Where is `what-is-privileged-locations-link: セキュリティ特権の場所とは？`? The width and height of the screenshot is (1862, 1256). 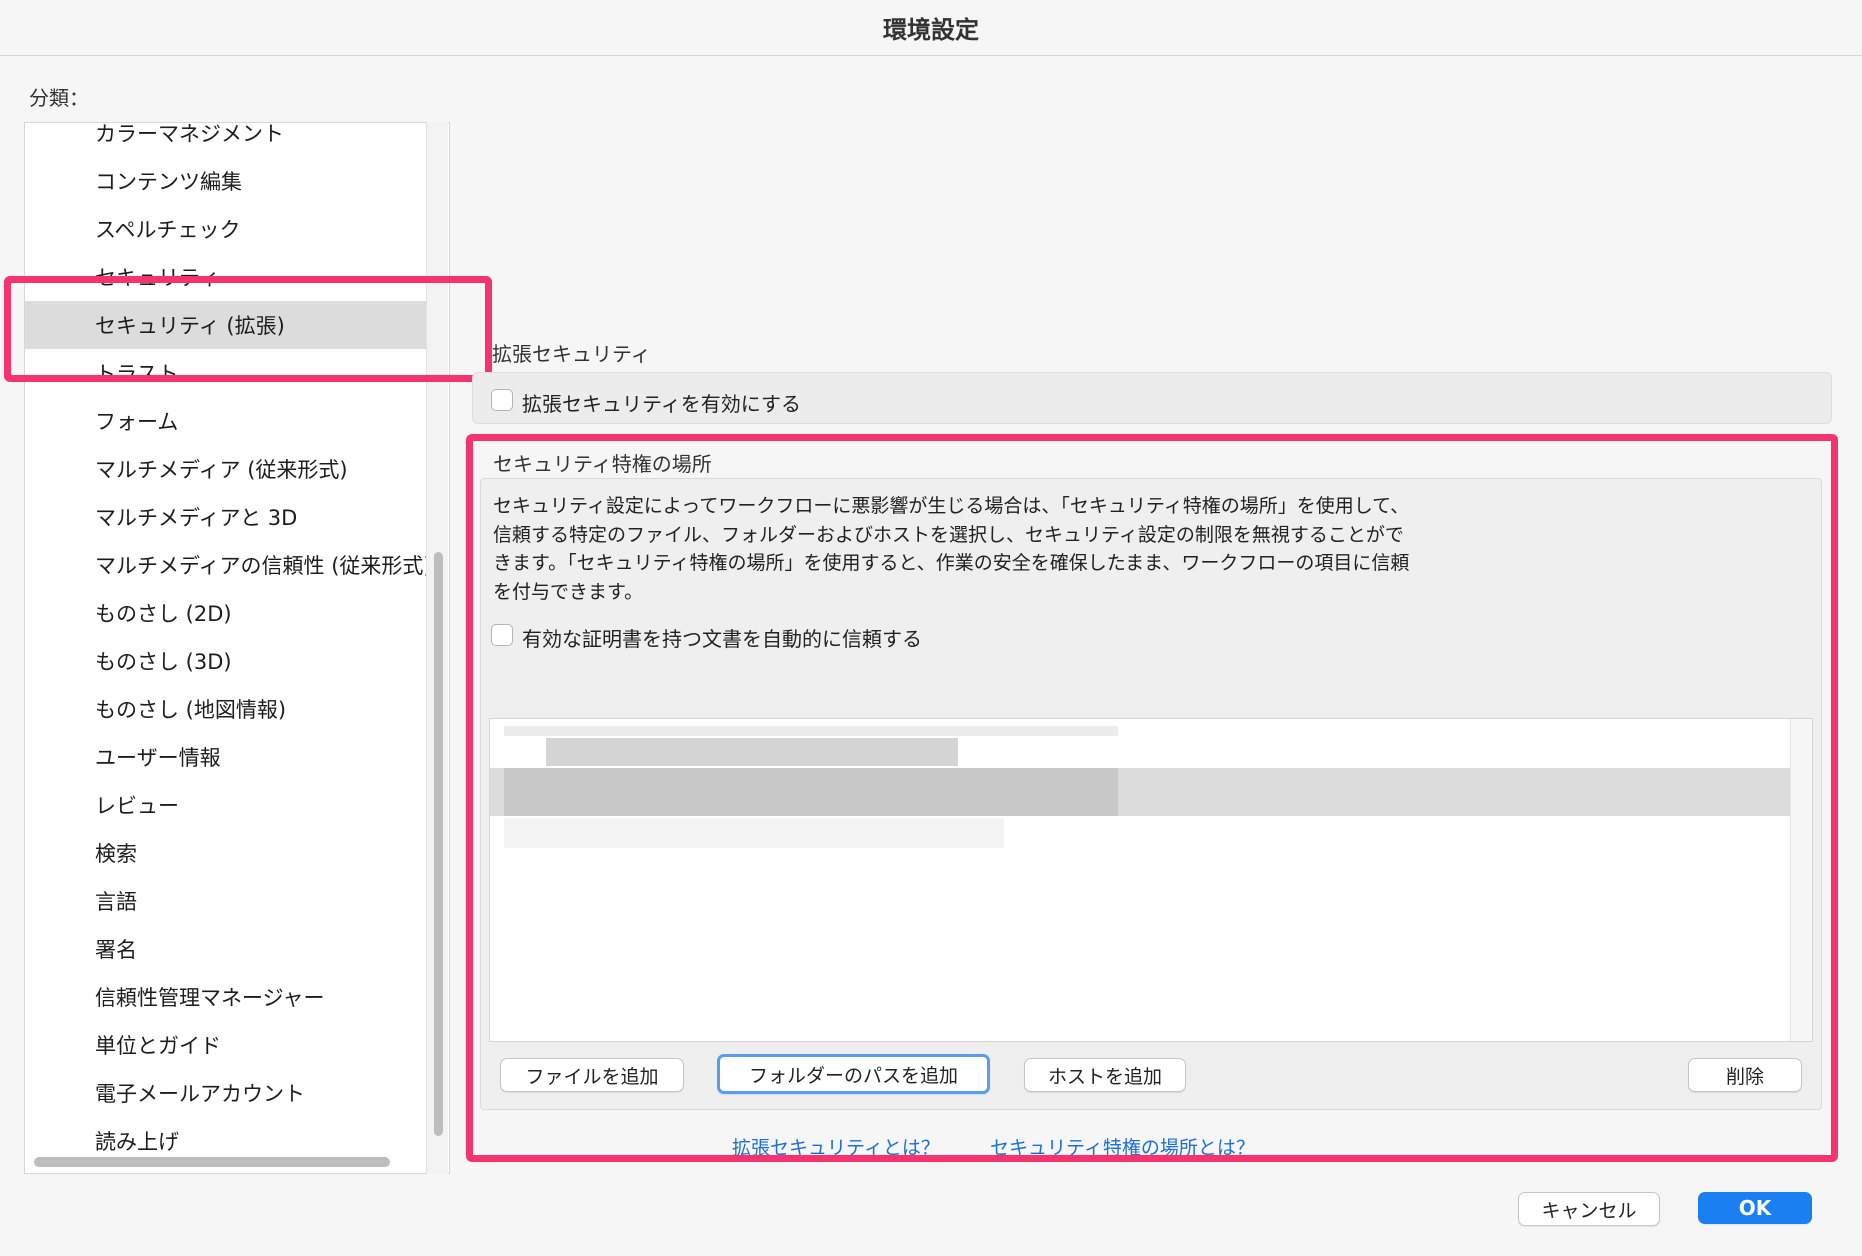 what-is-privileged-locations-link: セキュリティ特権の場所とは？ is located at coordinates (1122, 1146).